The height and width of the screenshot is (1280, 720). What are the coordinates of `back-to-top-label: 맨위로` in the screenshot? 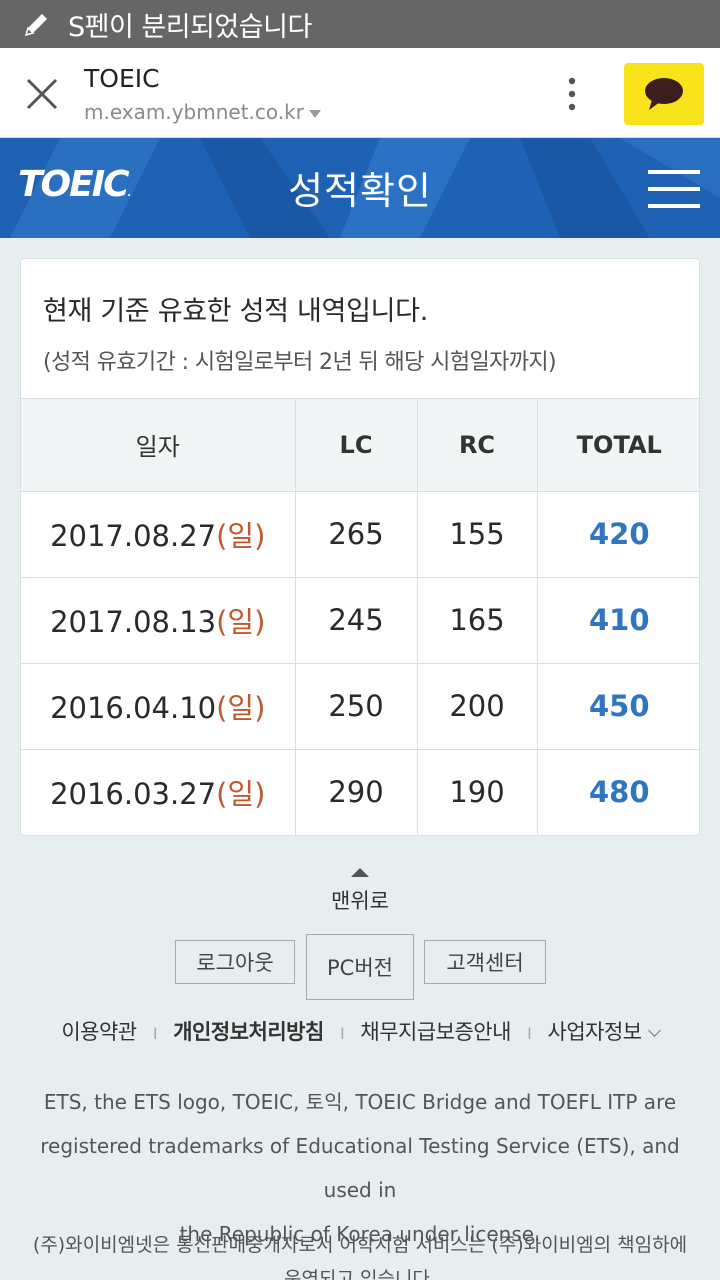 It's located at (360, 901).